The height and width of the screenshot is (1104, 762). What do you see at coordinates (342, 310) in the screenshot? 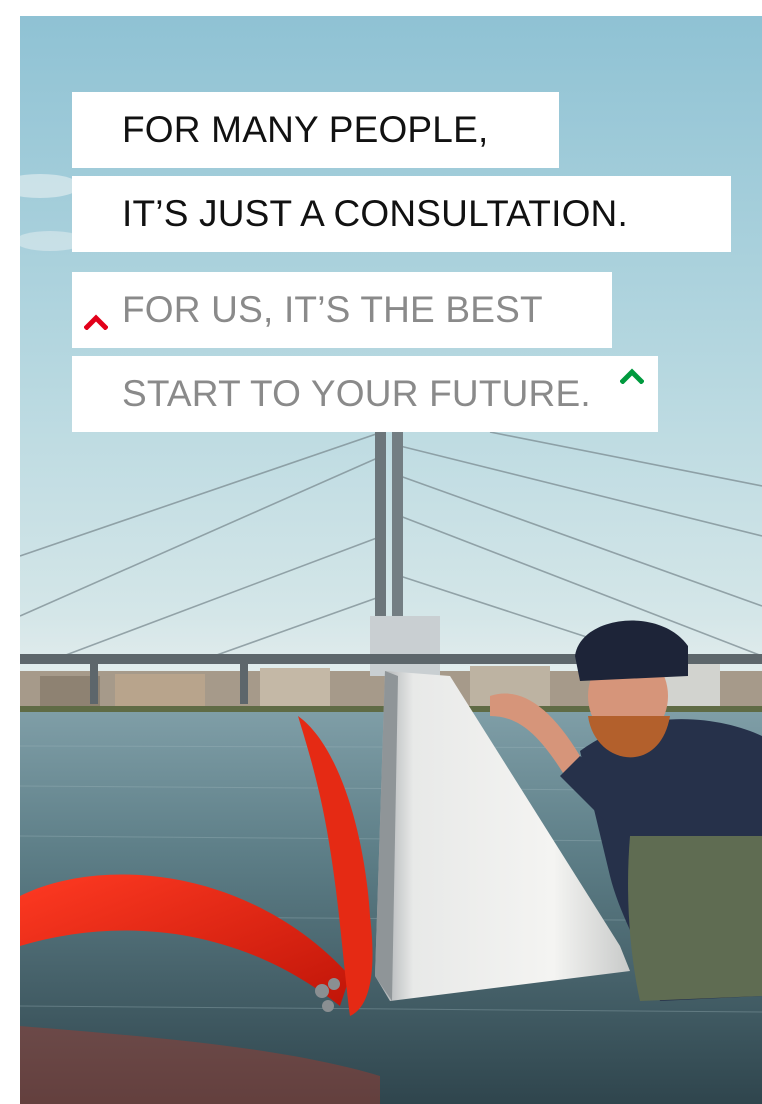
I see `subline-line-1: FOR US, IT’S THE BEST` at bounding box center [342, 310].